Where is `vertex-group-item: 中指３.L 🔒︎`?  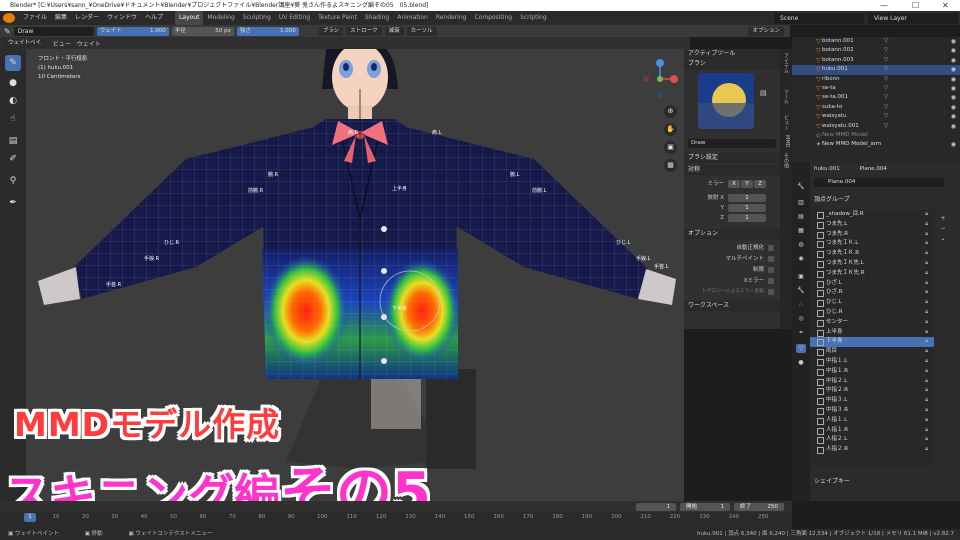
vertex-group-item: 中指３.L 🔒︎ is located at coordinates (872, 401).